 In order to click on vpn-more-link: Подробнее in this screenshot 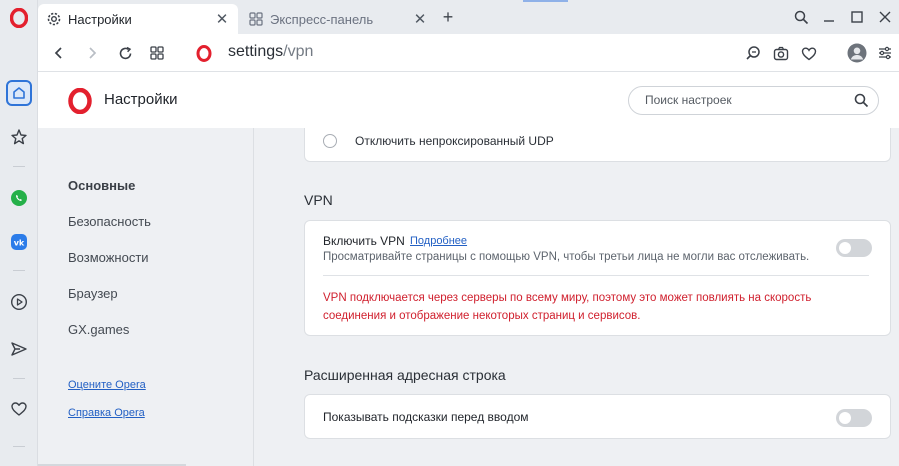, I will do `click(438, 241)`.